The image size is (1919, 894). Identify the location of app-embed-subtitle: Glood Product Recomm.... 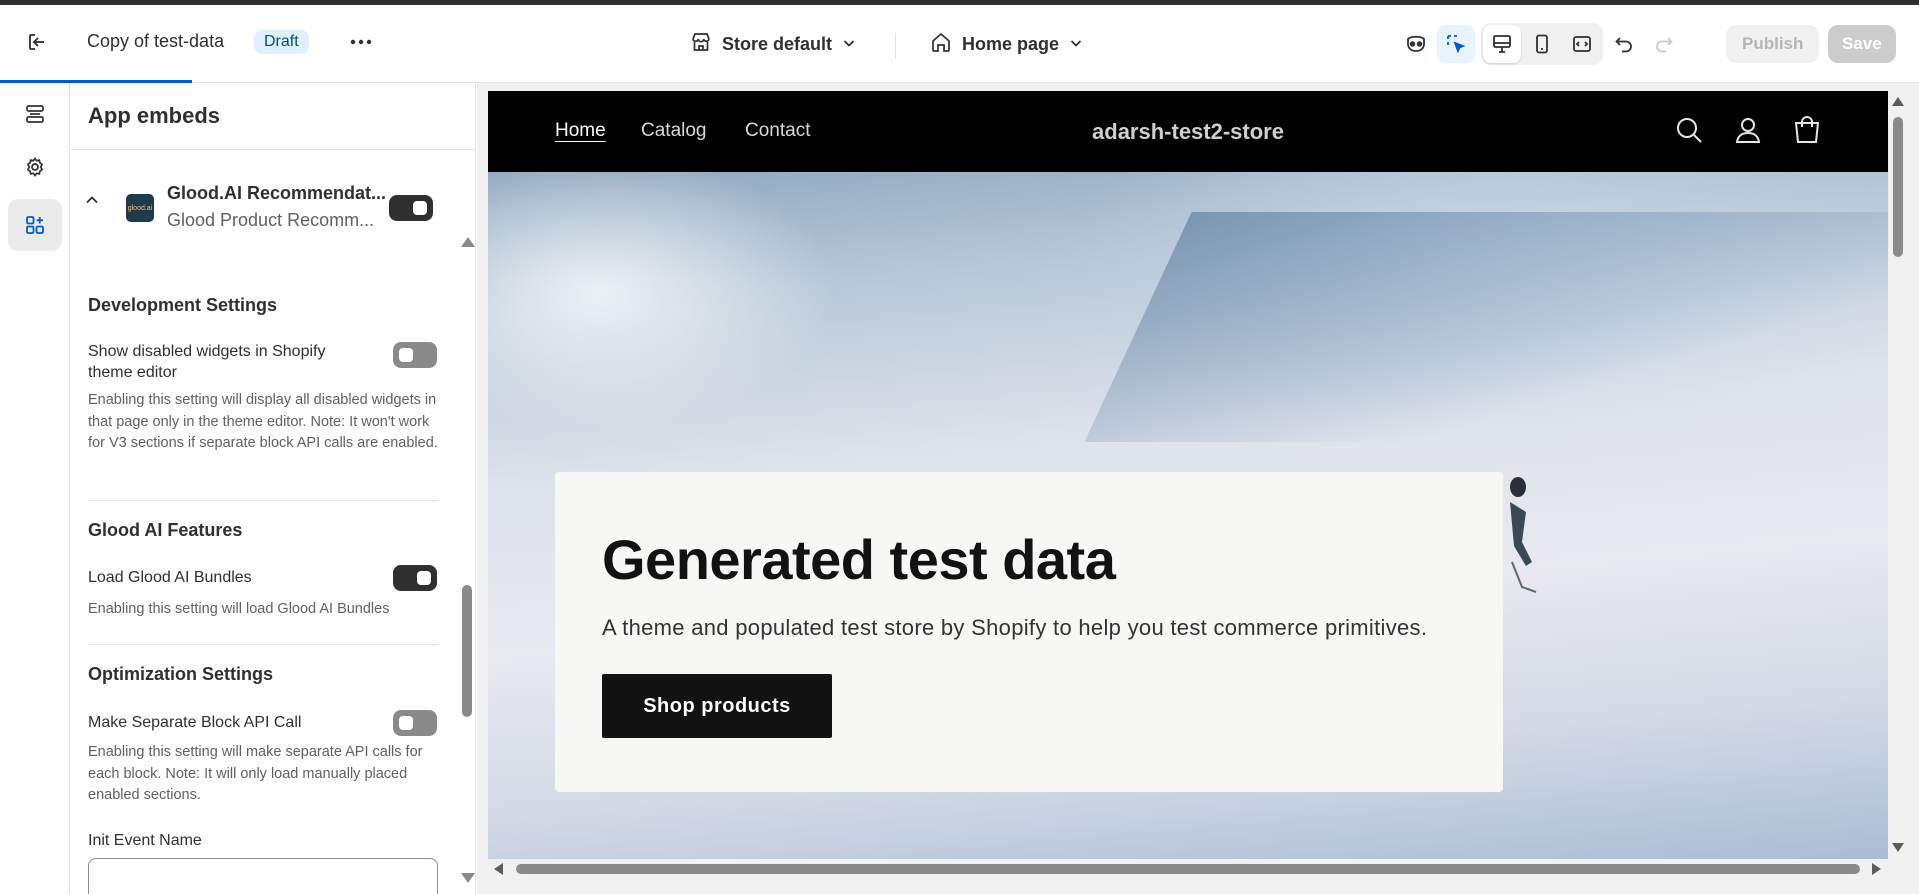
(271, 220).